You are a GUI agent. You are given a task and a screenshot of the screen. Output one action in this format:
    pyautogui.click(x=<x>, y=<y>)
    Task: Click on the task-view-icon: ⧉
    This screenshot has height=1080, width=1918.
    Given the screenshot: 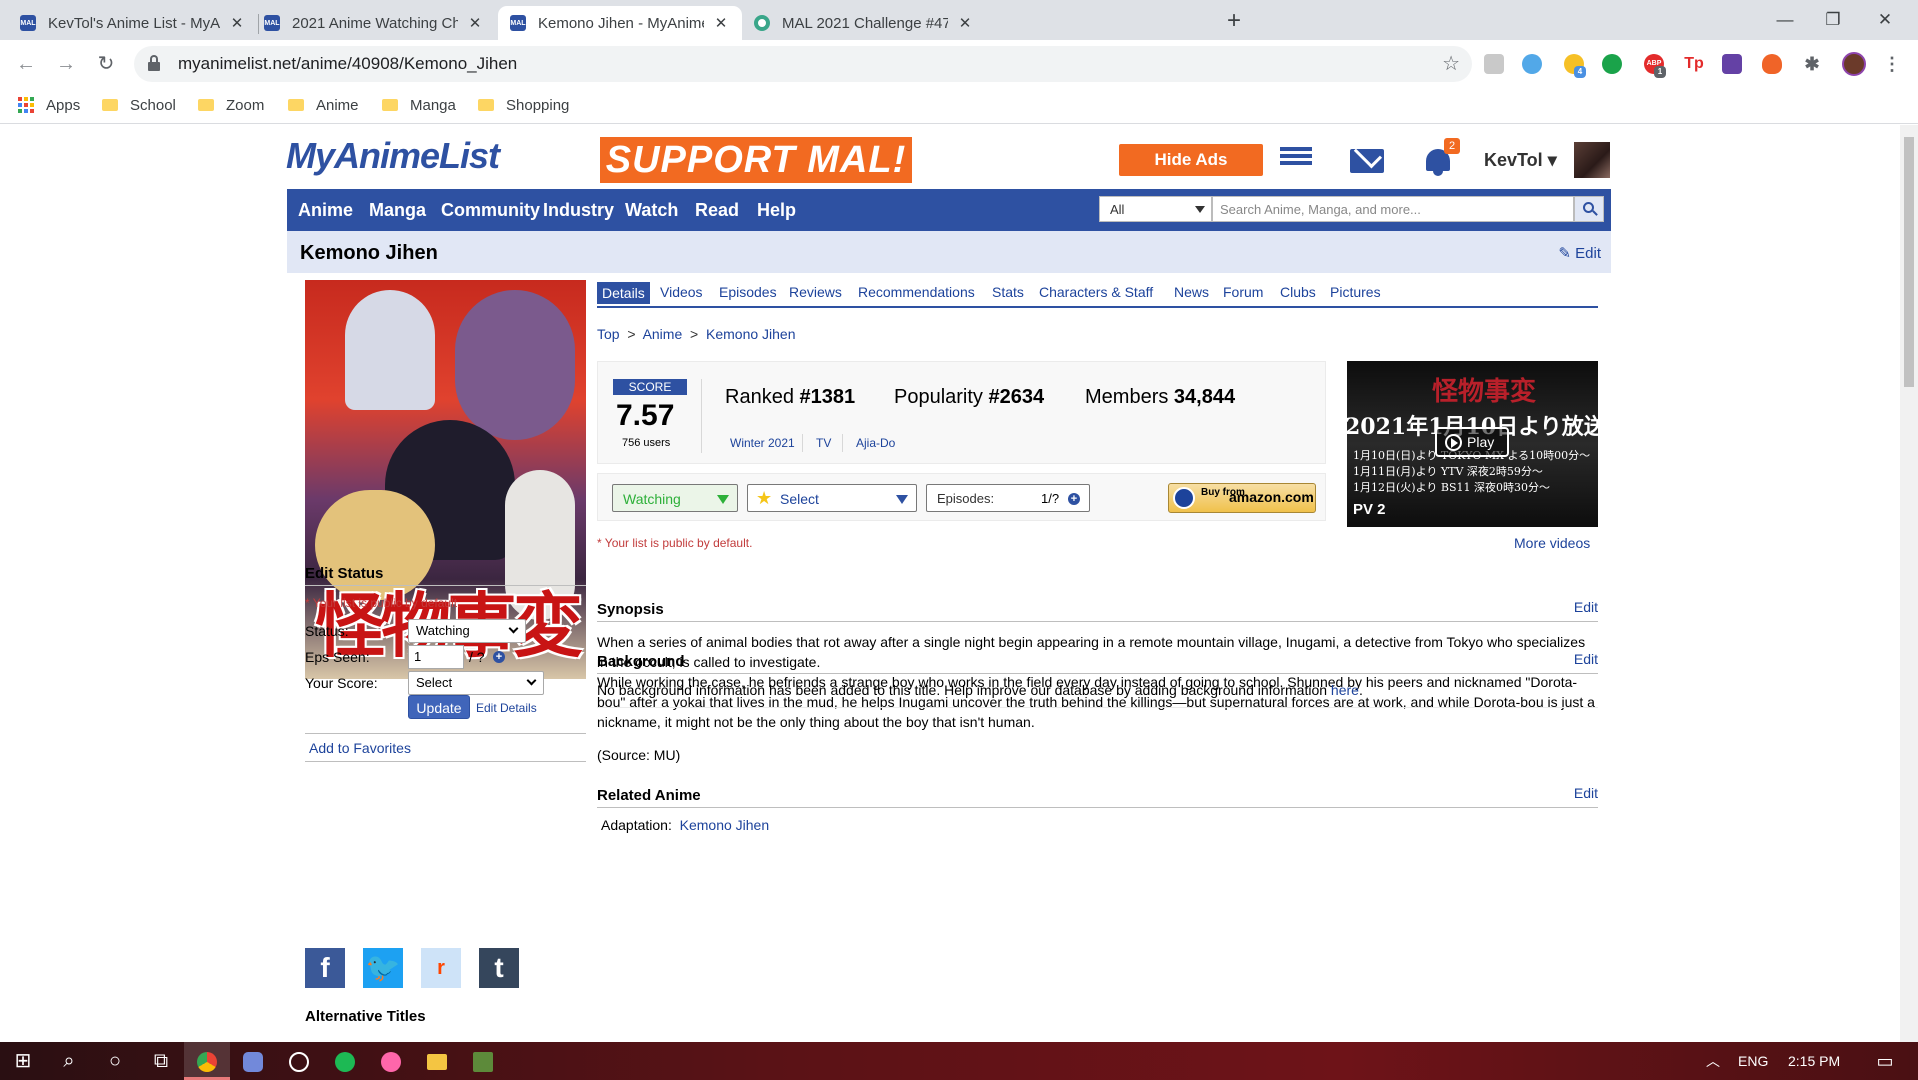 What is the action you would take?
    pyautogui.click(x=161, y=1061)
    